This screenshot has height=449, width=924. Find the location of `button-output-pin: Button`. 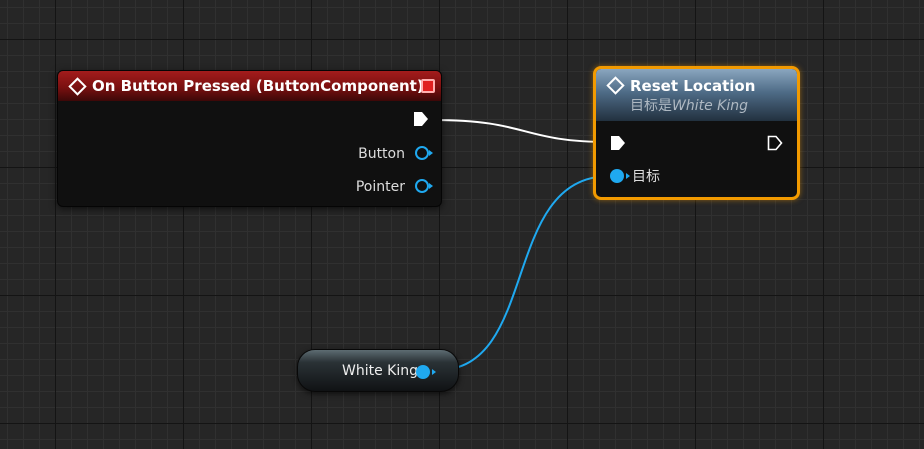

button-output-pin: Button is located at coordinates (395, 154).